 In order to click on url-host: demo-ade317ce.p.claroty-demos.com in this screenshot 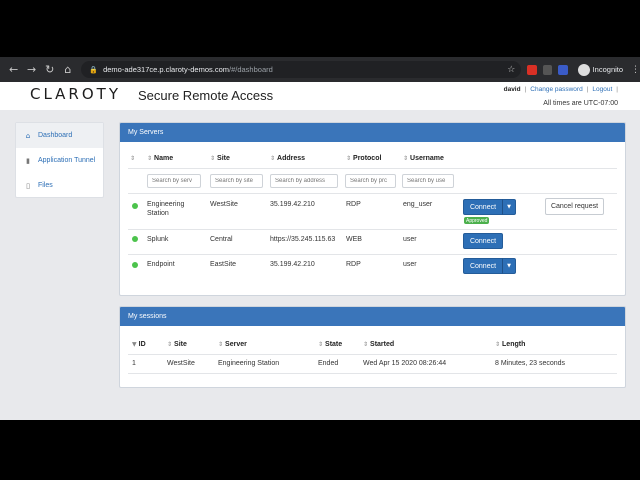, I will do `click(166, 69)`.